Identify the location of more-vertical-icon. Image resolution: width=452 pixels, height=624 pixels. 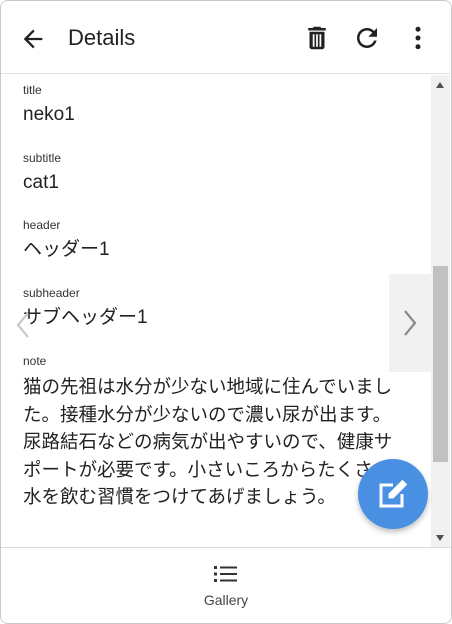
(418, 38).